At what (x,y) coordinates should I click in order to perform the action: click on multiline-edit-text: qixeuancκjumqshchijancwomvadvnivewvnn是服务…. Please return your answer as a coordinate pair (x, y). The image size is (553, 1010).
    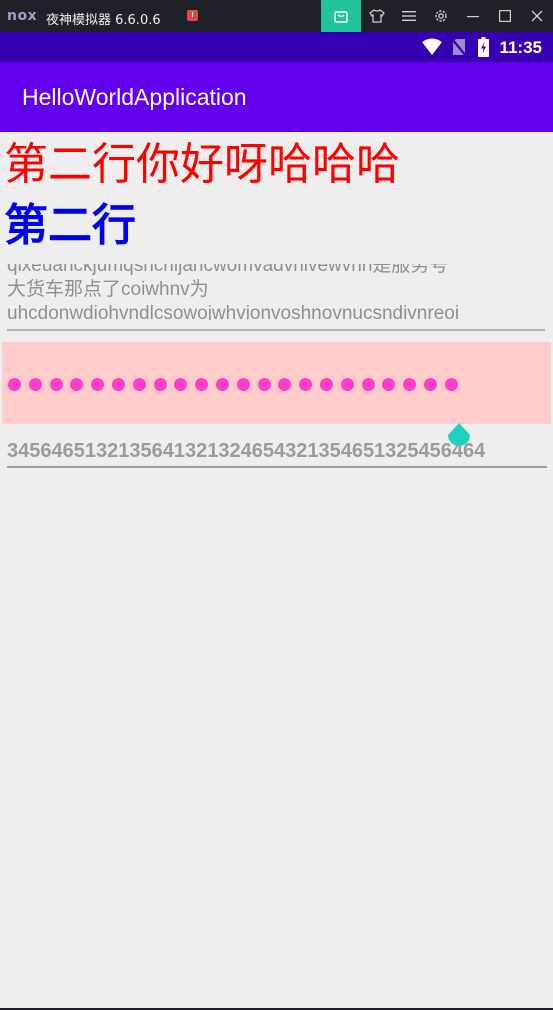
    Looking at the image, I should click on (276, 292).